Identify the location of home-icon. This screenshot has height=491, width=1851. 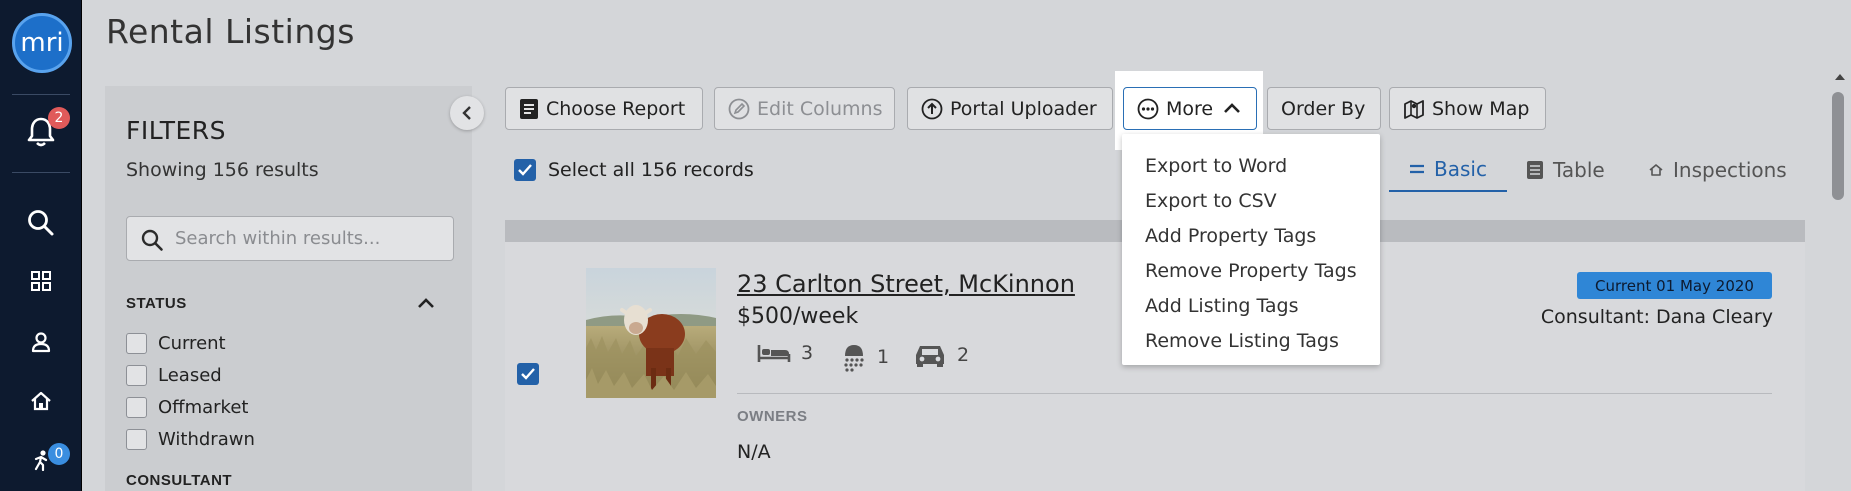
(41, 401).